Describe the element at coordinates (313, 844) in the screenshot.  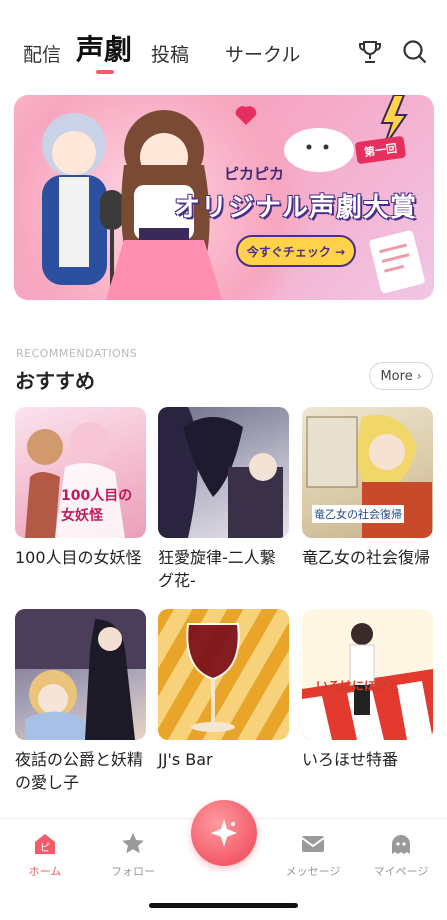
I see `mail-icon` at that location.